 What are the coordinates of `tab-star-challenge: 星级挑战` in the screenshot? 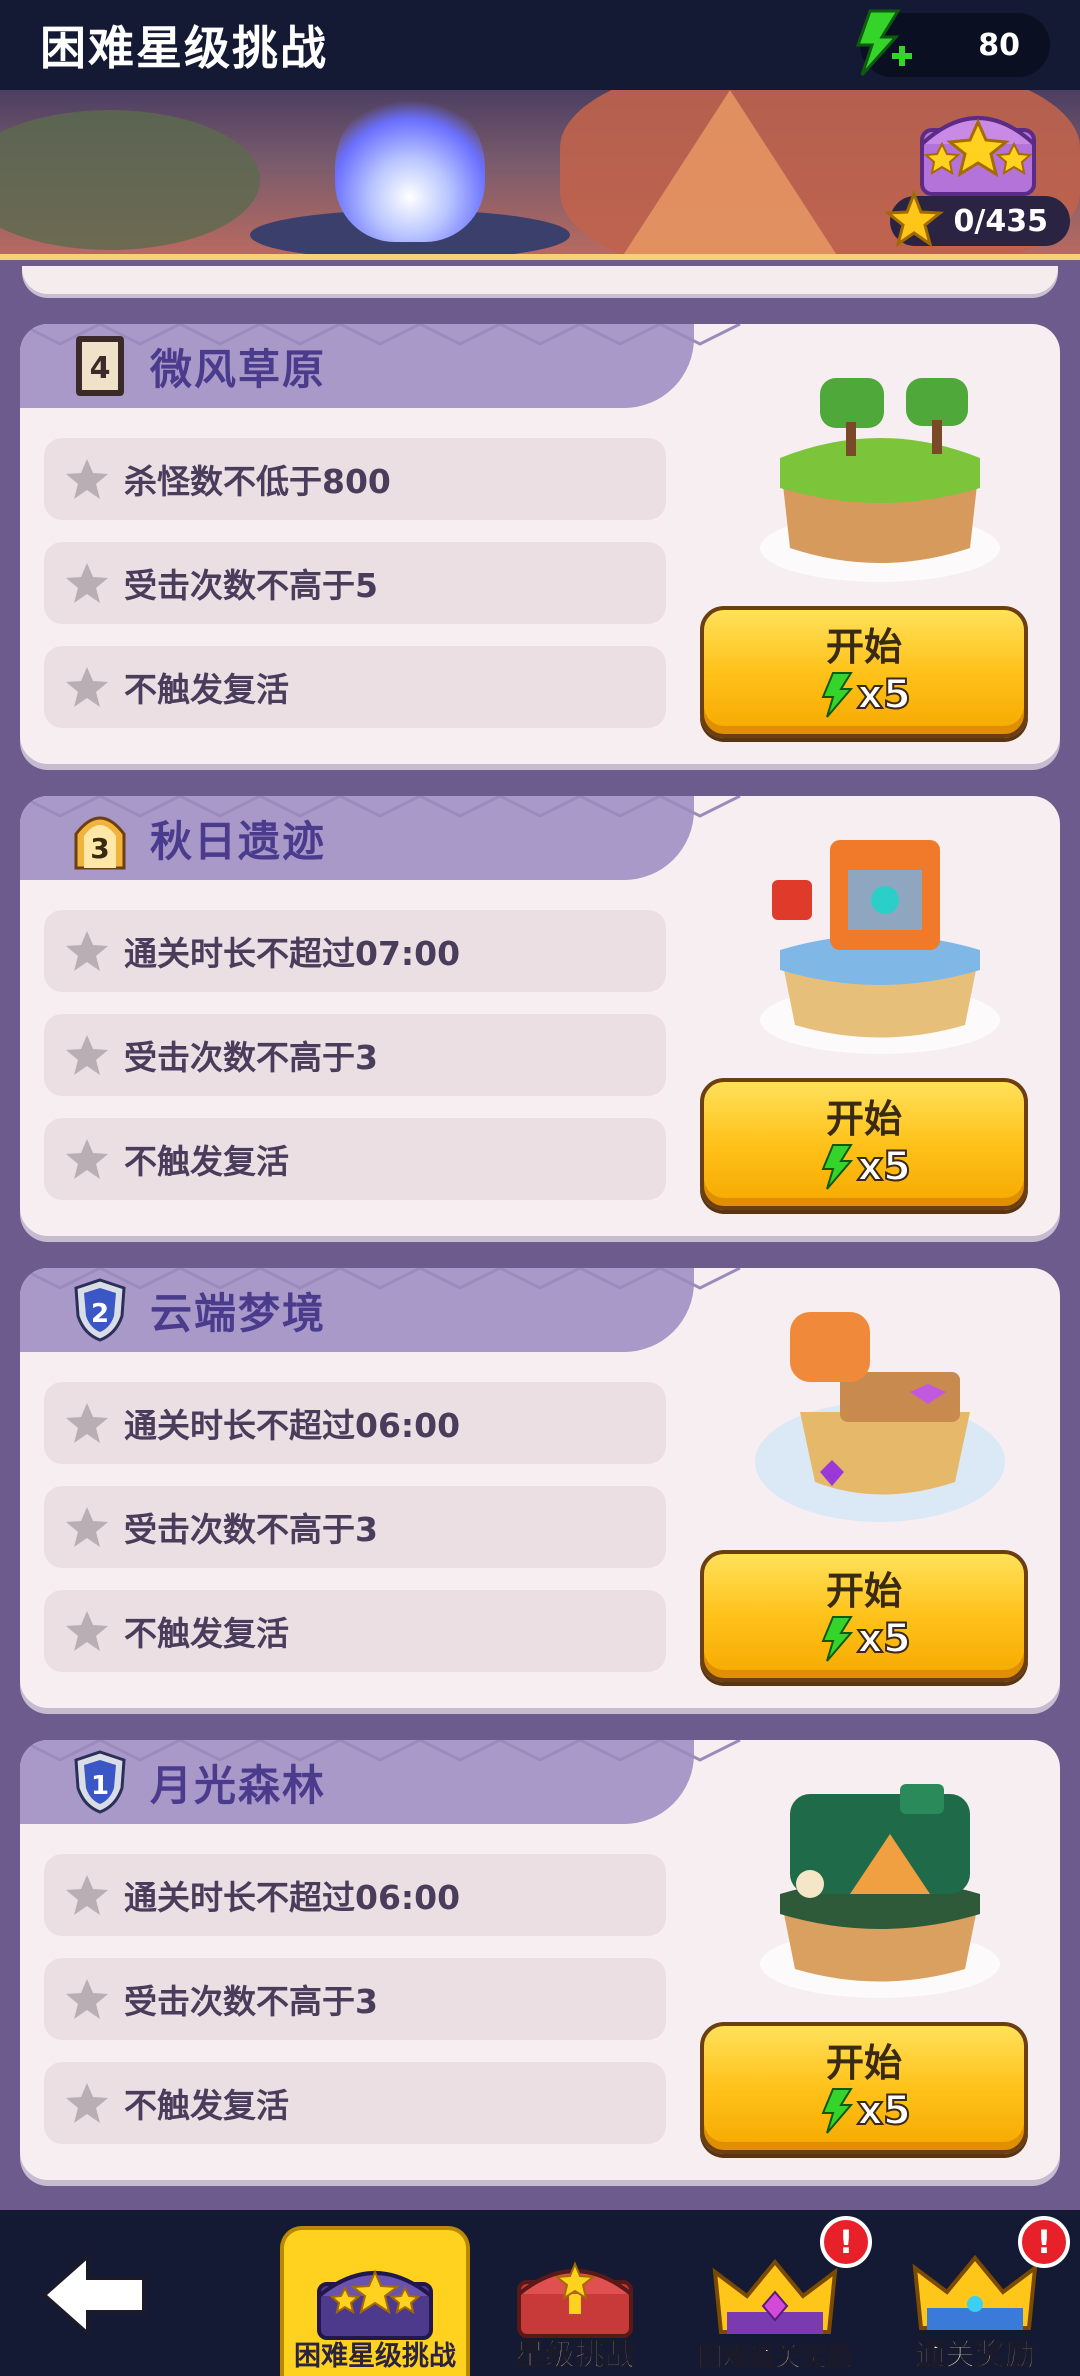 It's located at (575, 2301).